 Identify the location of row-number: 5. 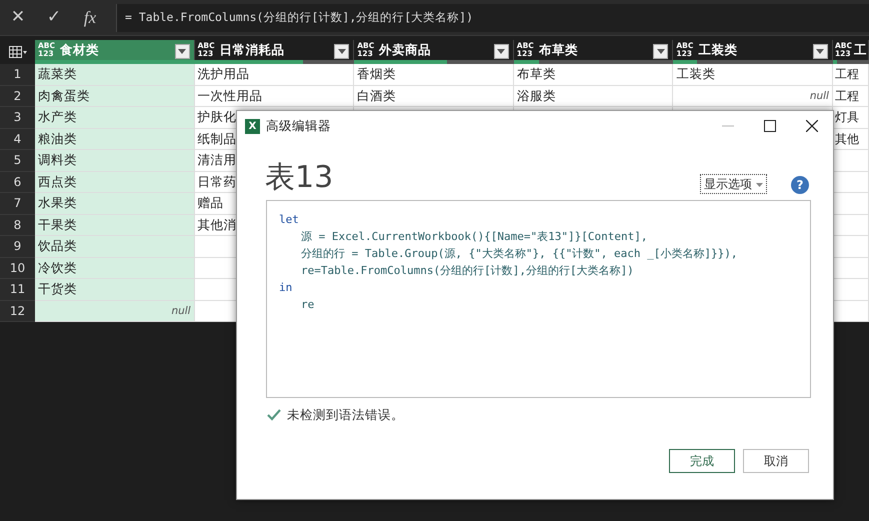
(17, 161).